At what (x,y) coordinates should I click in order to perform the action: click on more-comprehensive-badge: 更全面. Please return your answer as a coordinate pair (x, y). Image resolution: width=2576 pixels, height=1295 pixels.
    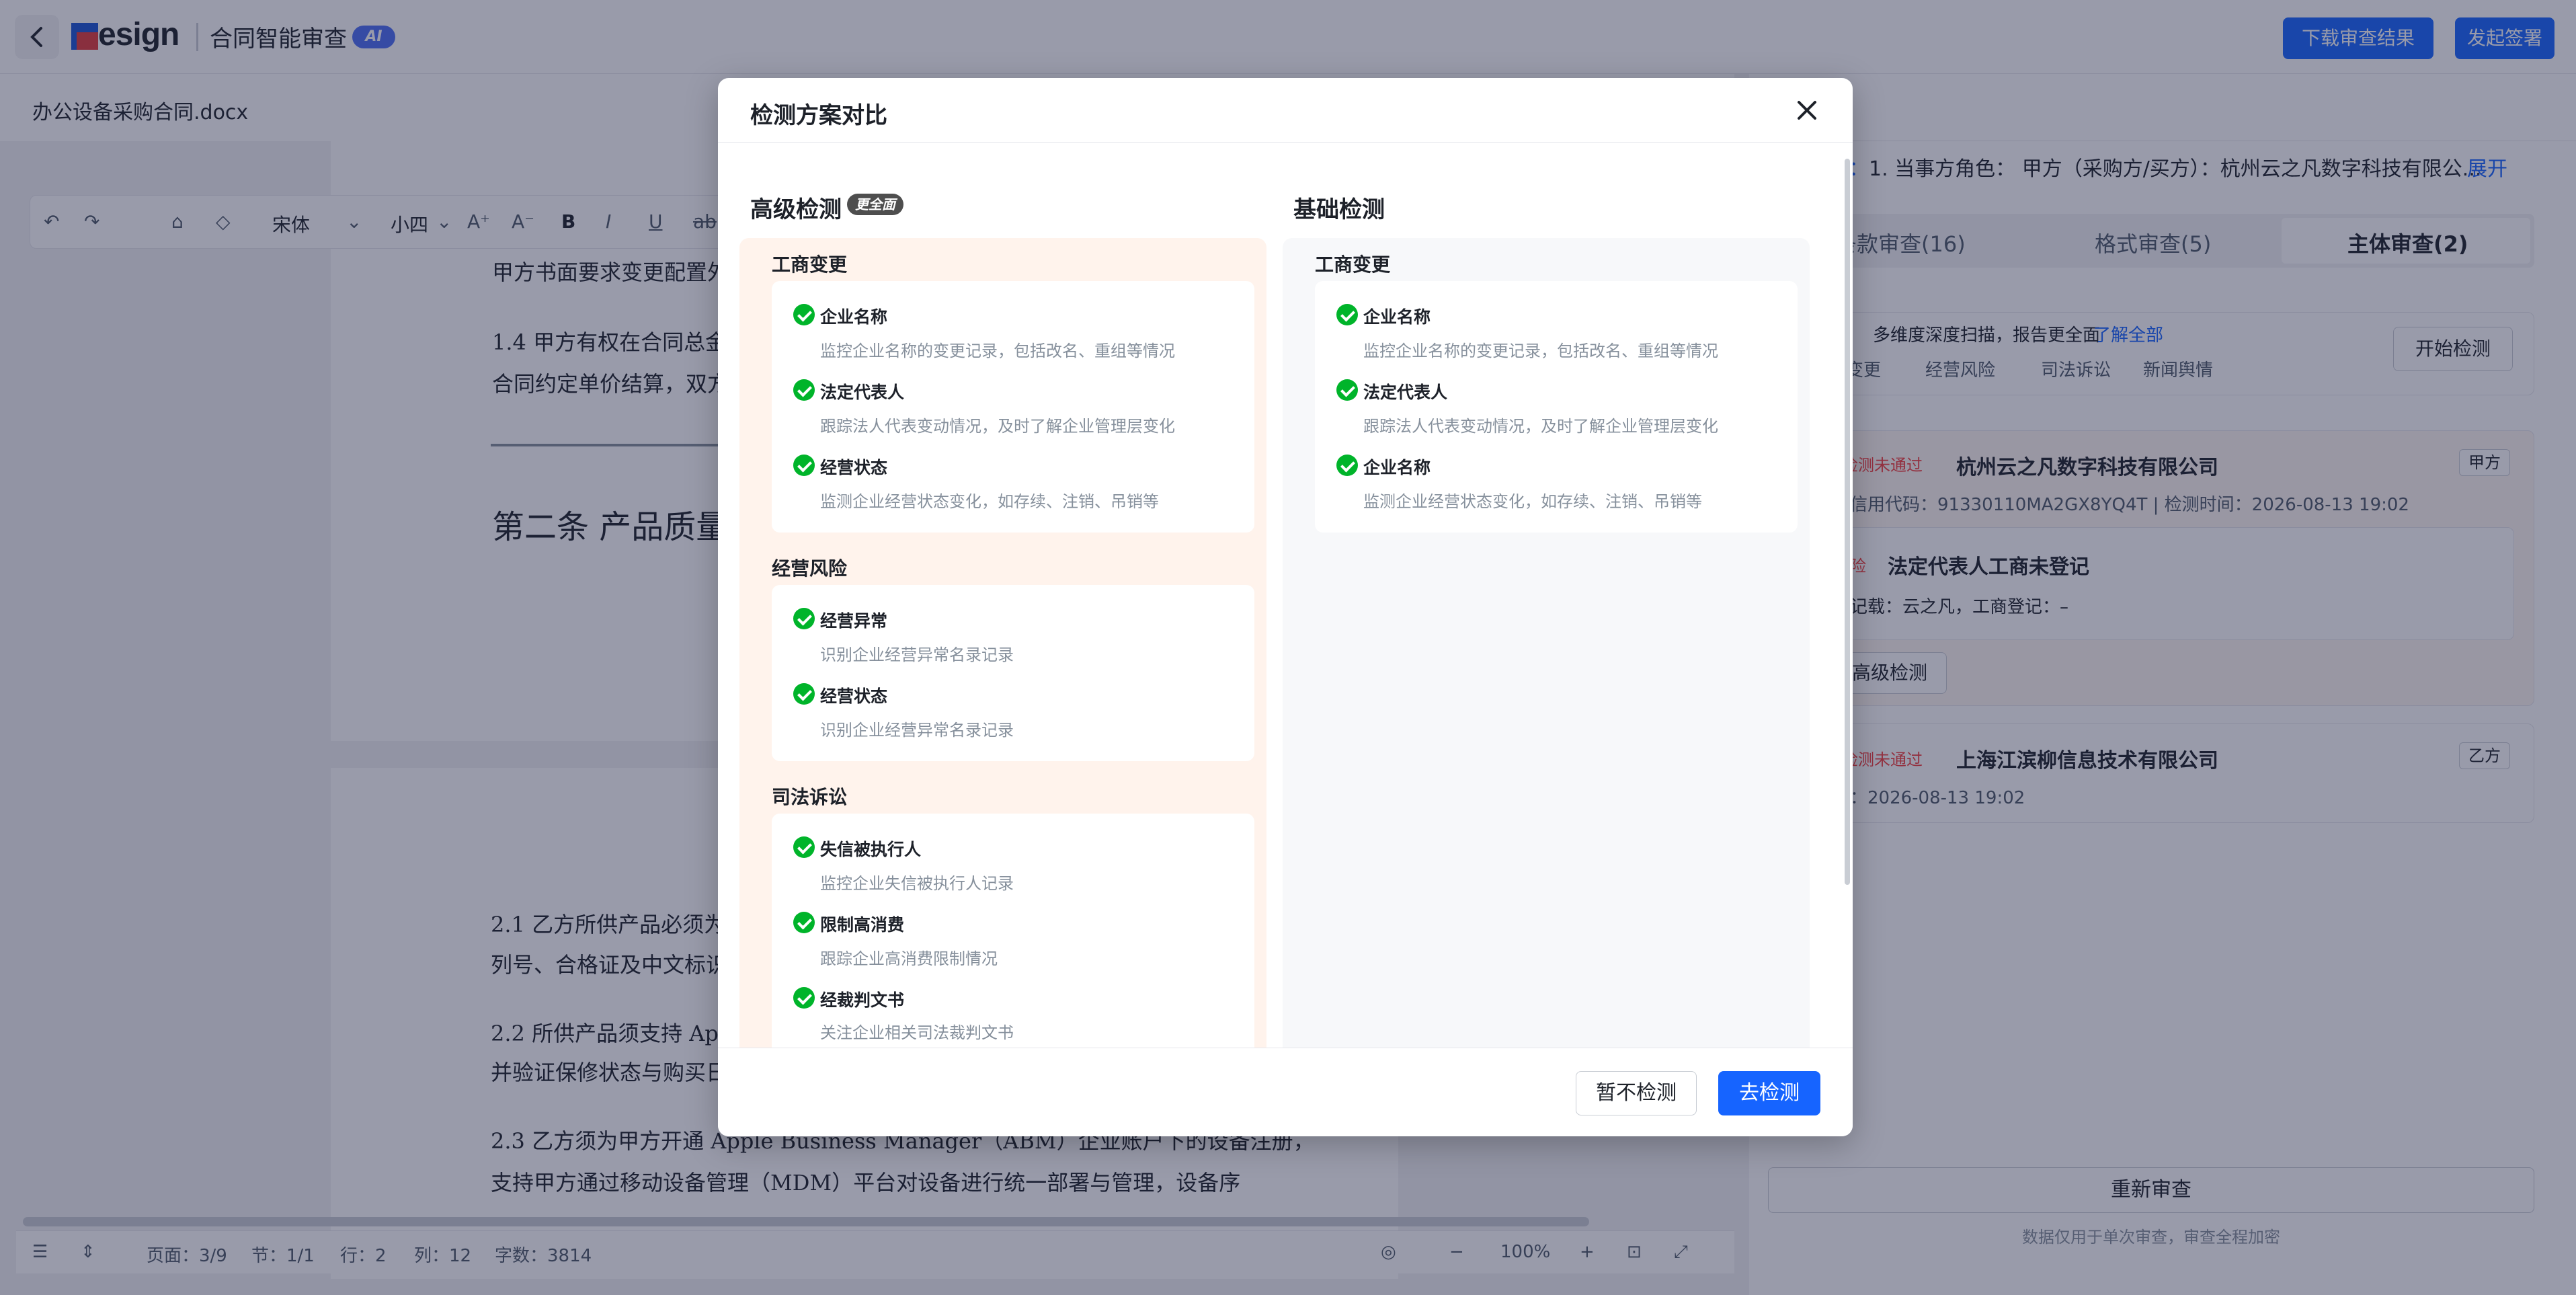
    Looking at the image, I should click on (875, 204).